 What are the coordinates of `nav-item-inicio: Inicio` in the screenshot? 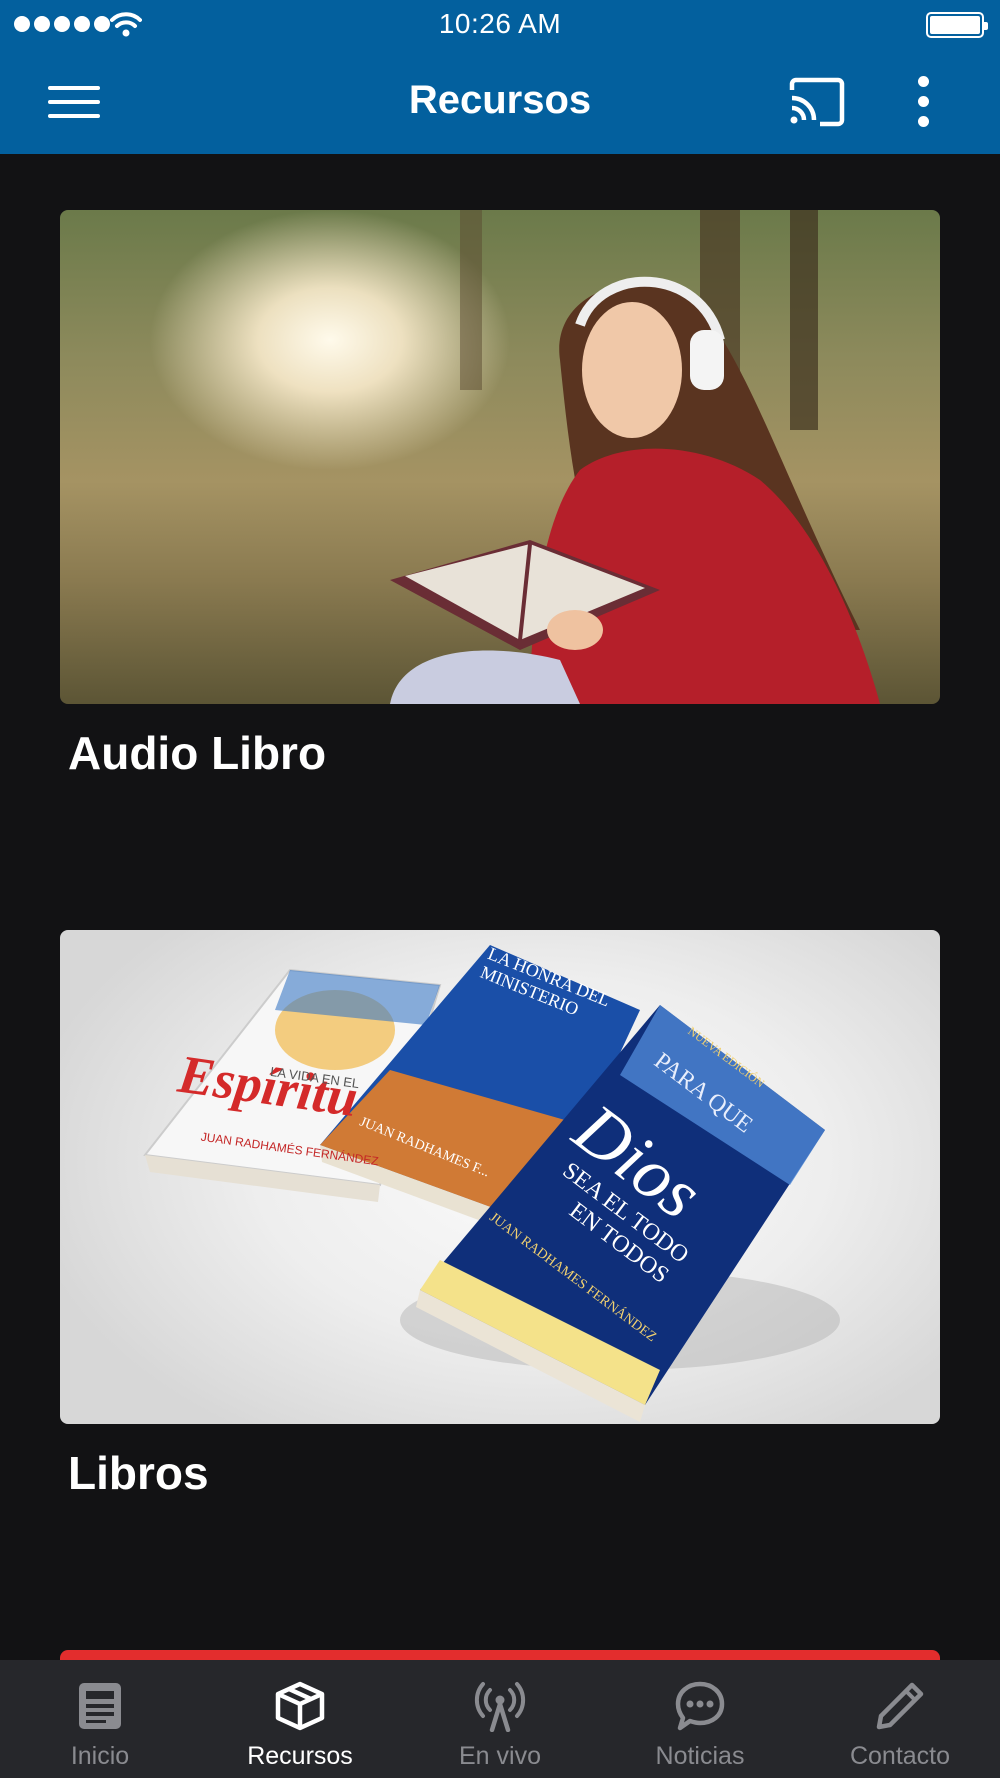 It's located at (100, 1719).